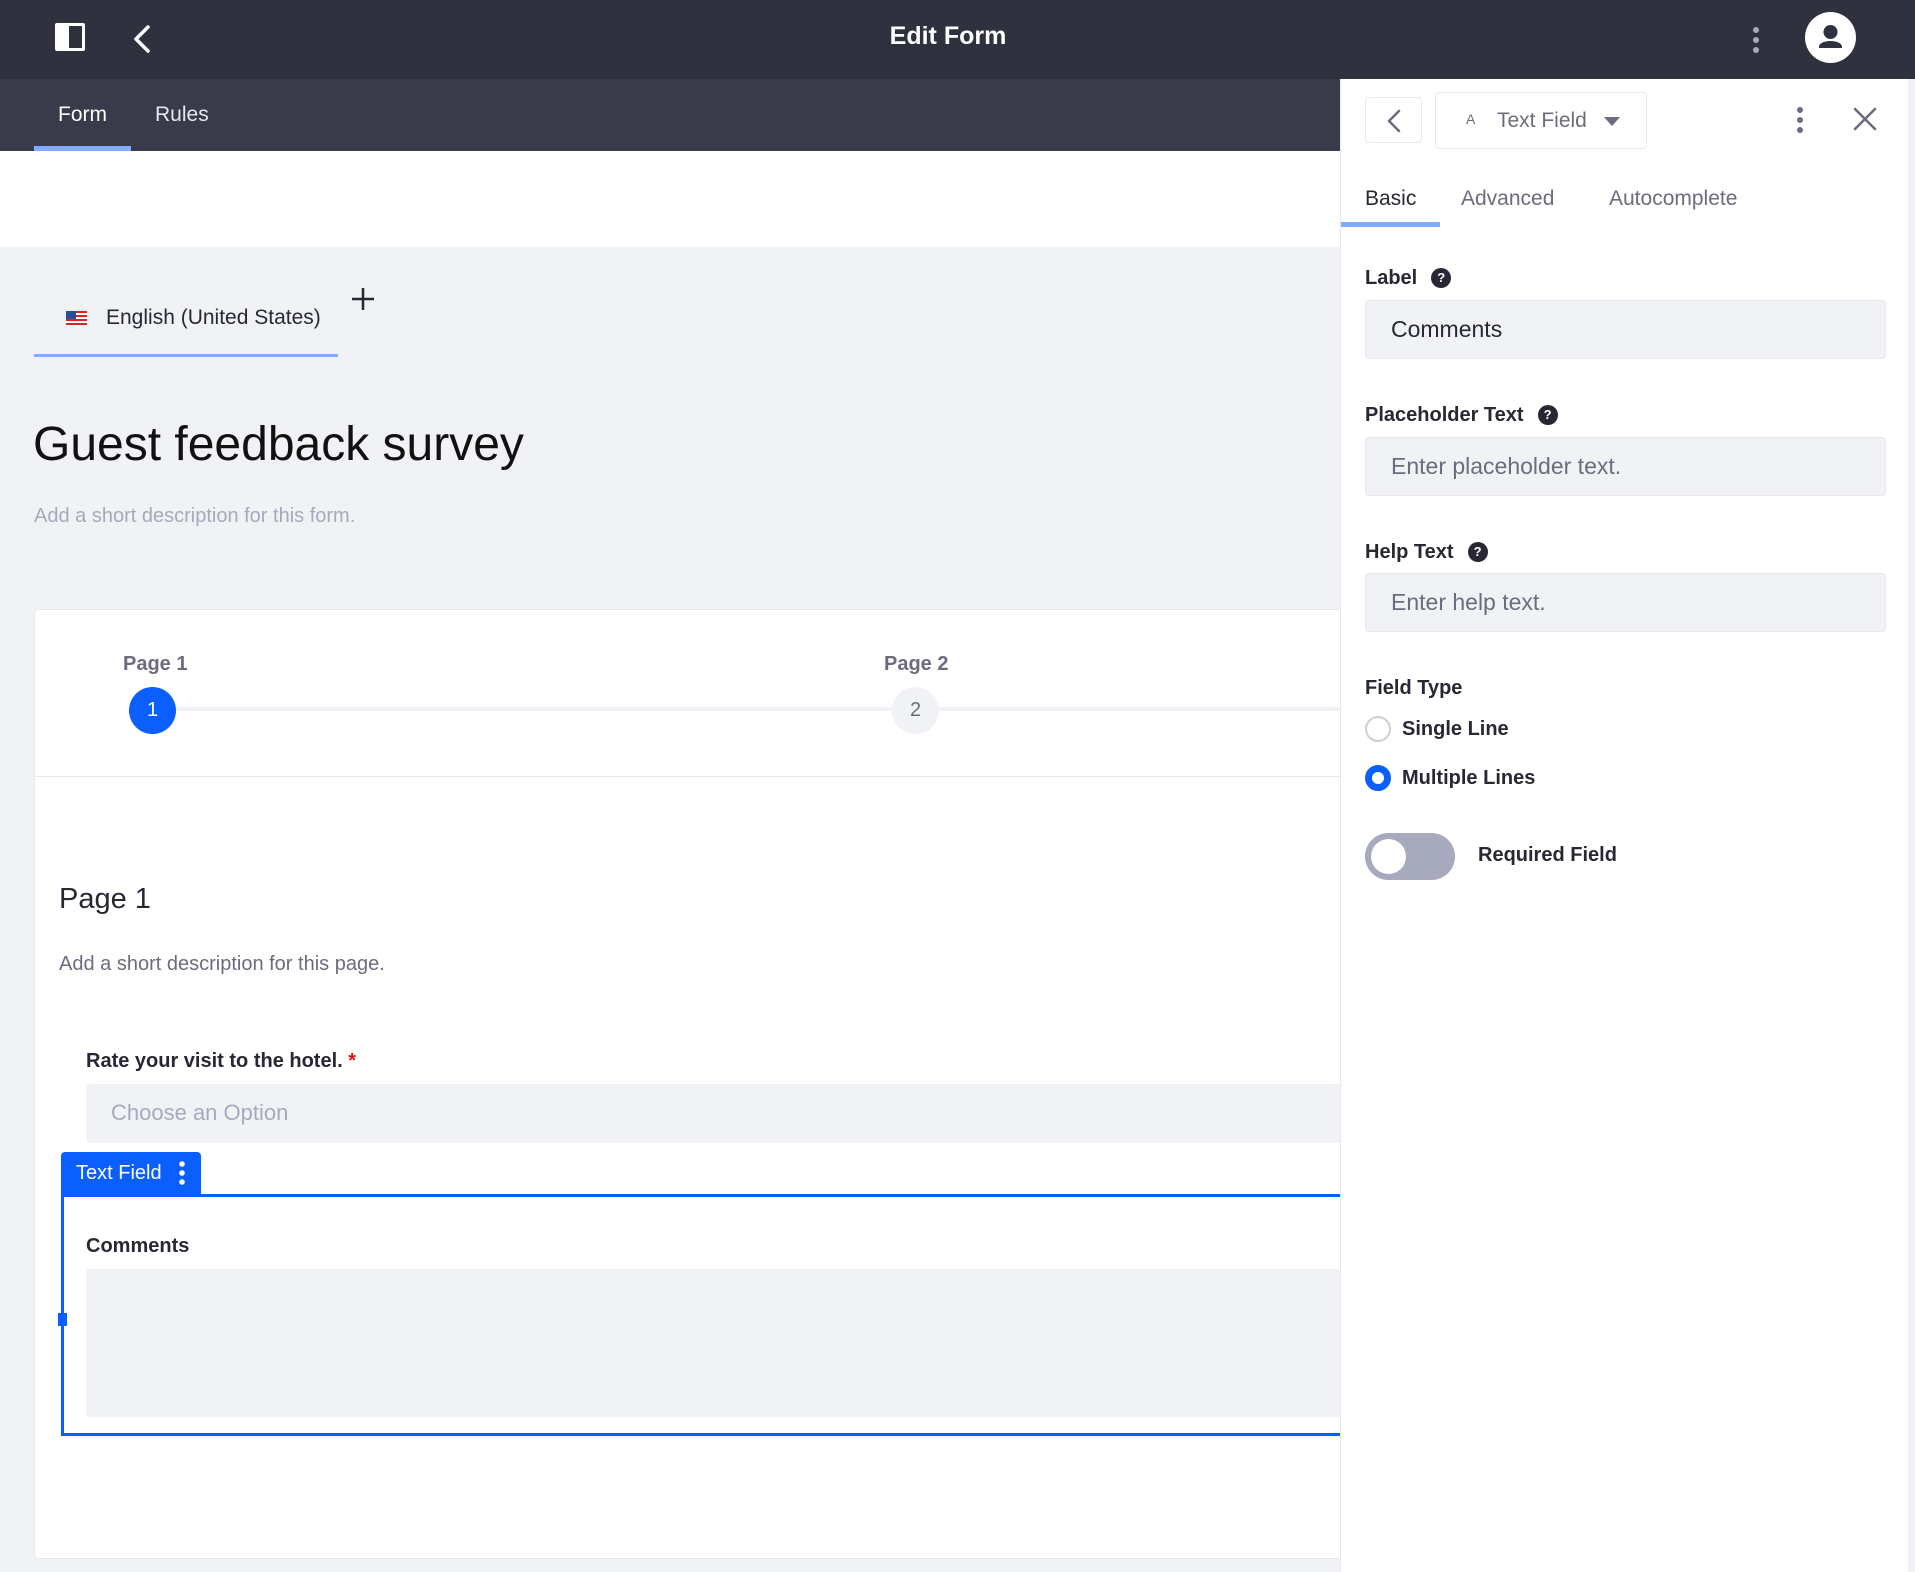 Image resolution: width=1915 pixels, height=1572 pixels. Describe the element at coordinates (1391, 278) in the screenshot. I see `label-title-text: Label` at that location.